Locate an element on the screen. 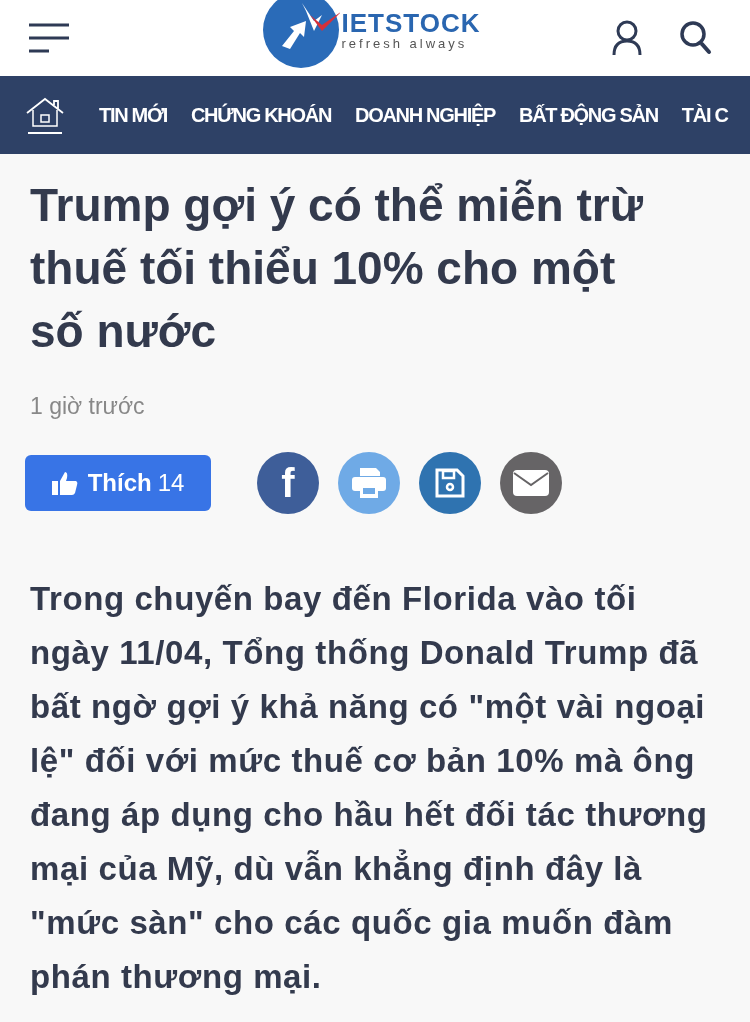 The image size is (750, 1022). envelope-icon is located at coordinates (531, 483).